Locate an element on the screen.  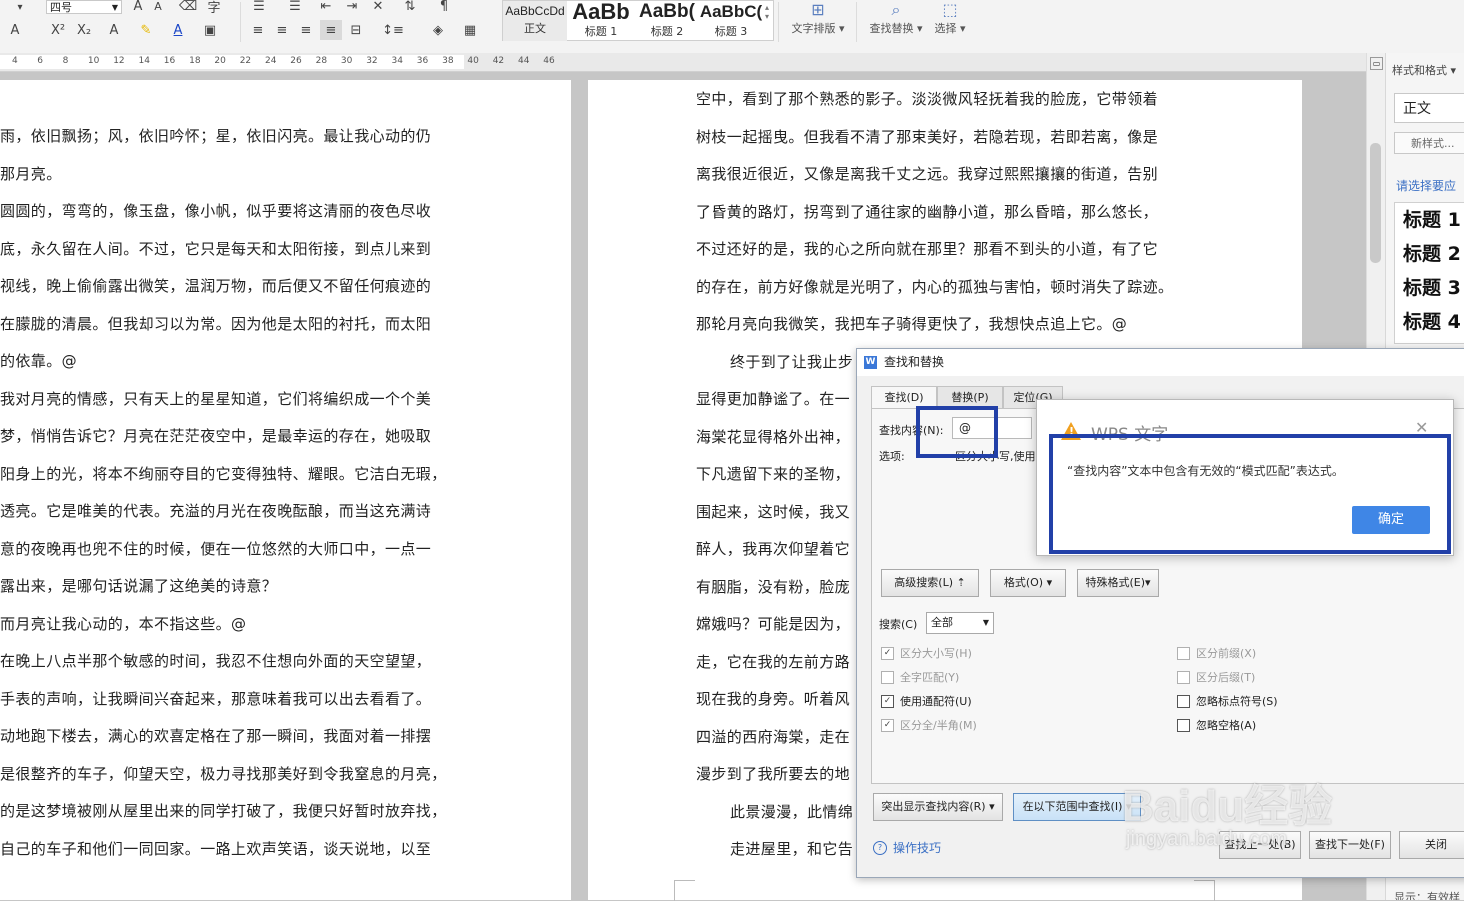
checkbox-label: 区分前缀(X) is located at coordinates (1226, 653).